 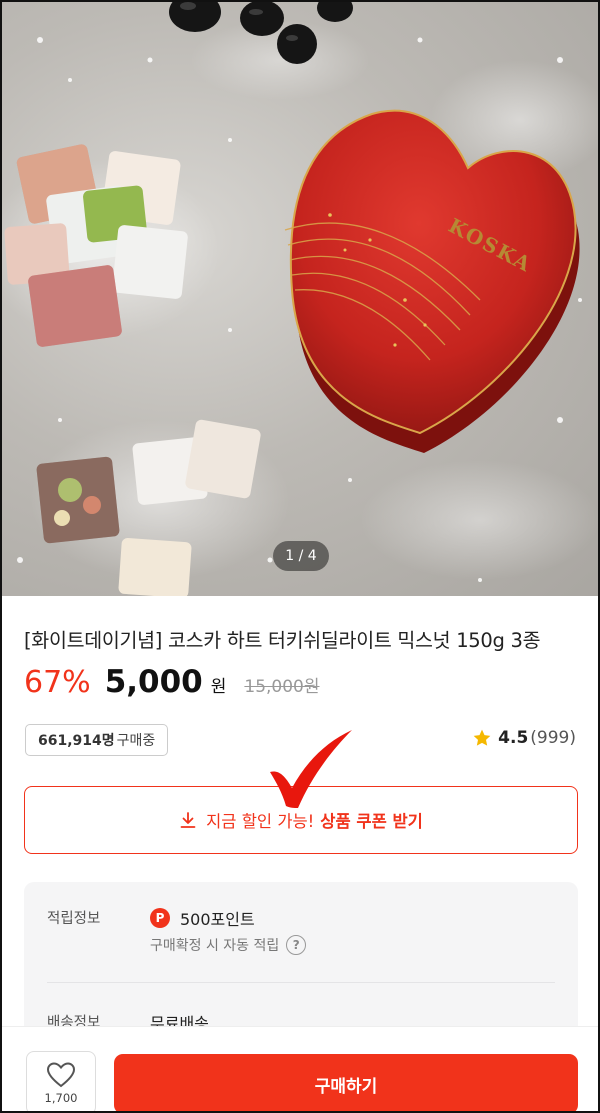 I want to click on price-row: 67% 5,000 원 15,000원, so click(x=172, y=684).